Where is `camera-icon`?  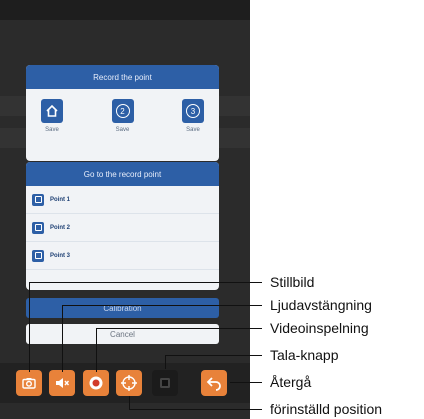
camera-icon is located at coordinates (29, 383).